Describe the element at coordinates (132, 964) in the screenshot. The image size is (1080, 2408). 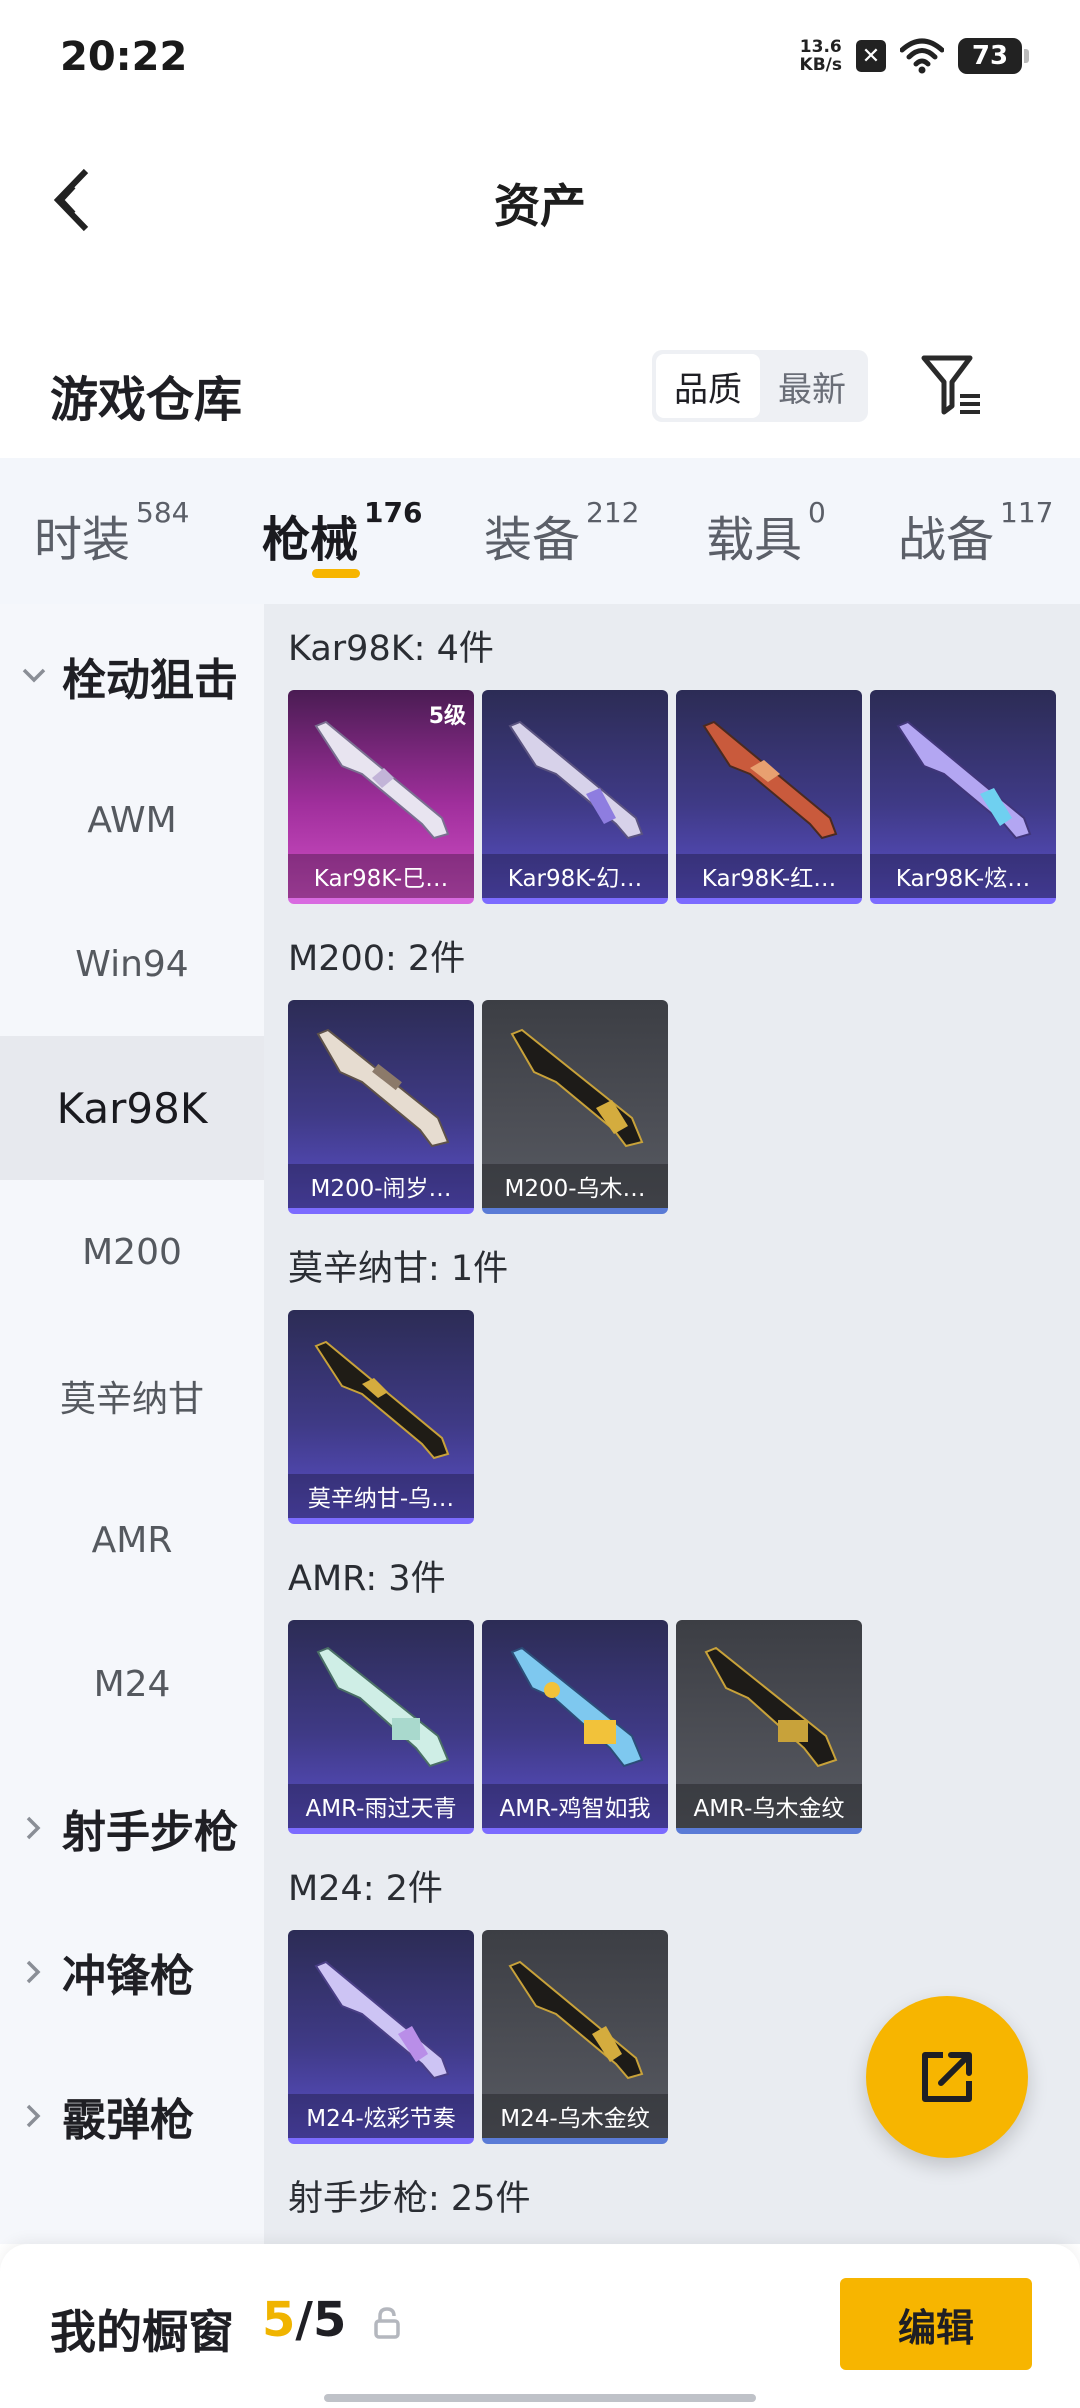
I see `sidebar-item-win94: Win94` at that location.